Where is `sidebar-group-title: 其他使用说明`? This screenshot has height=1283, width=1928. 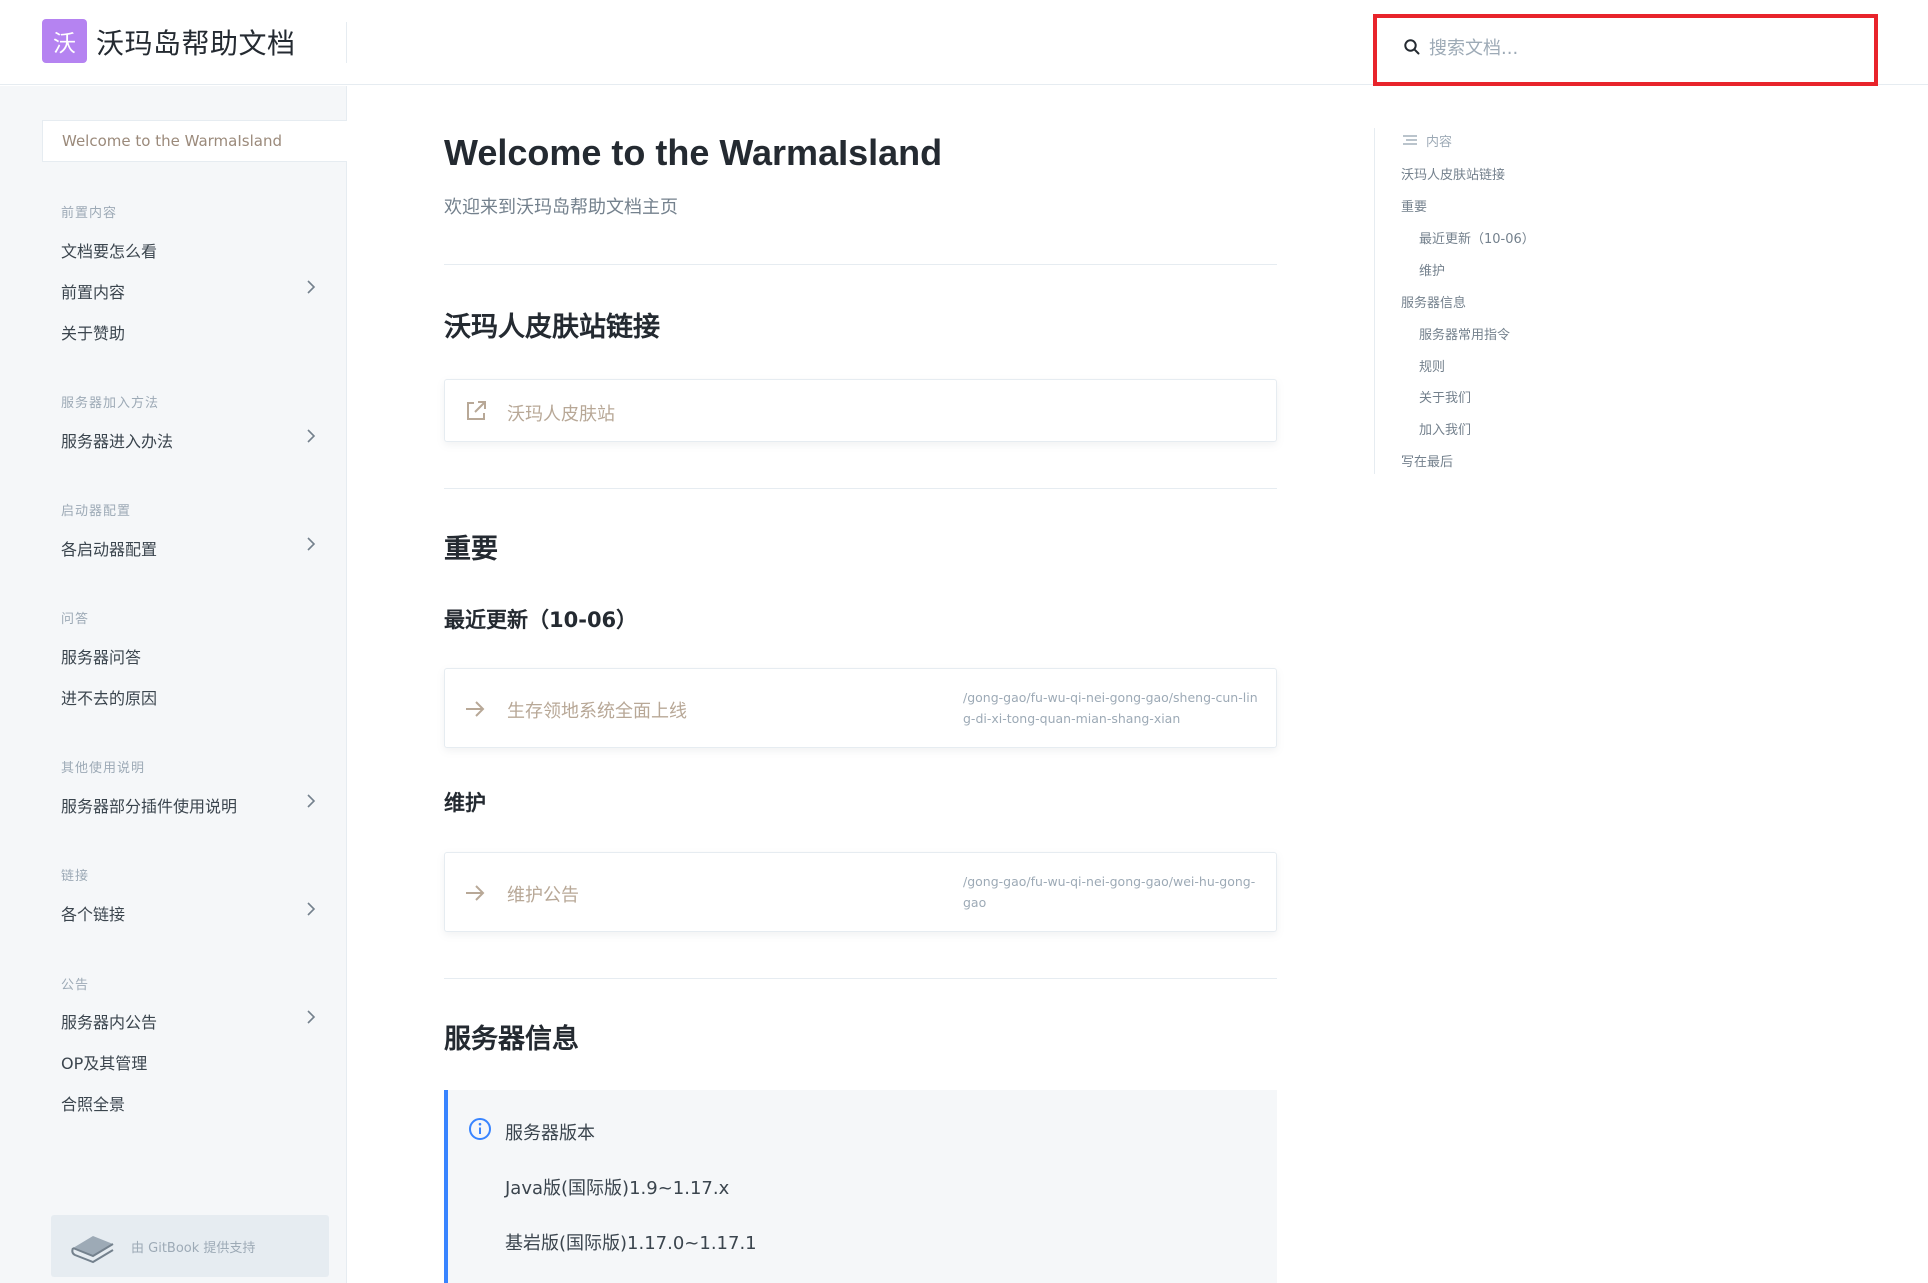 sidebar-group-title: 其他使用说明 is located at coordinates (103, 768).